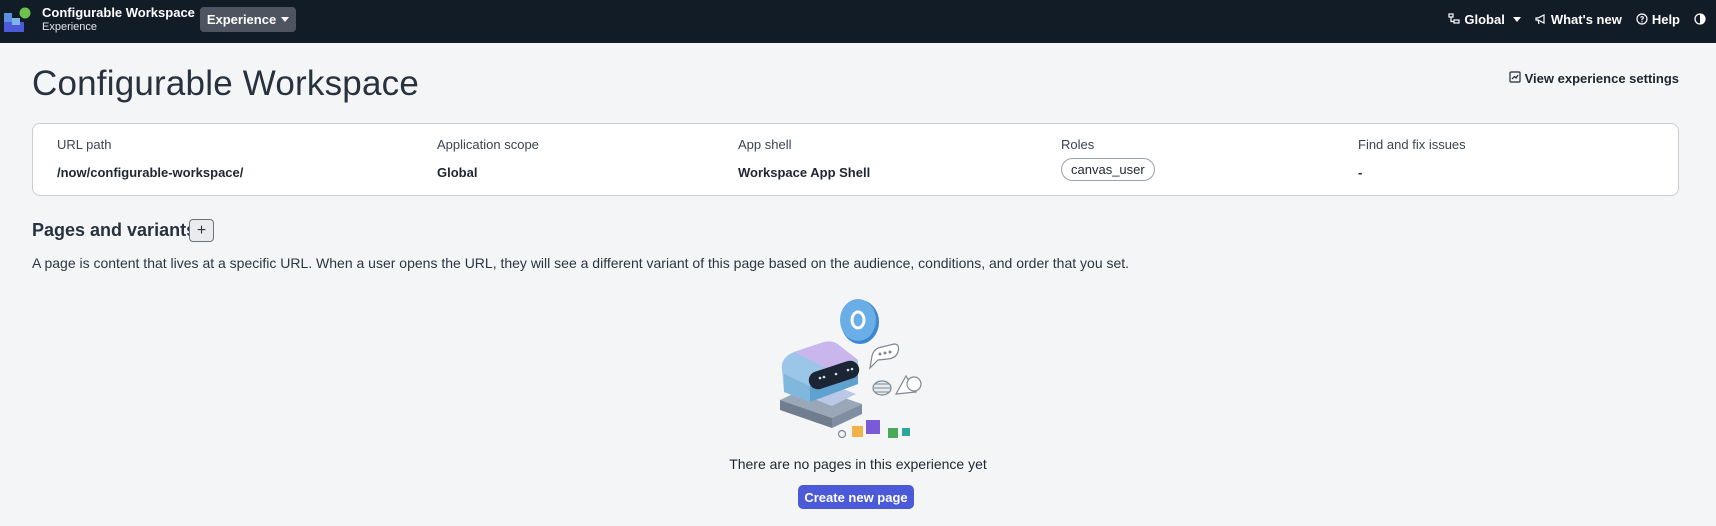 The height and width of the screenshot is (526, 1716). Describe the element at coordinates (1360, 172) in the screenshot. I see `issues-value: -` at that location.